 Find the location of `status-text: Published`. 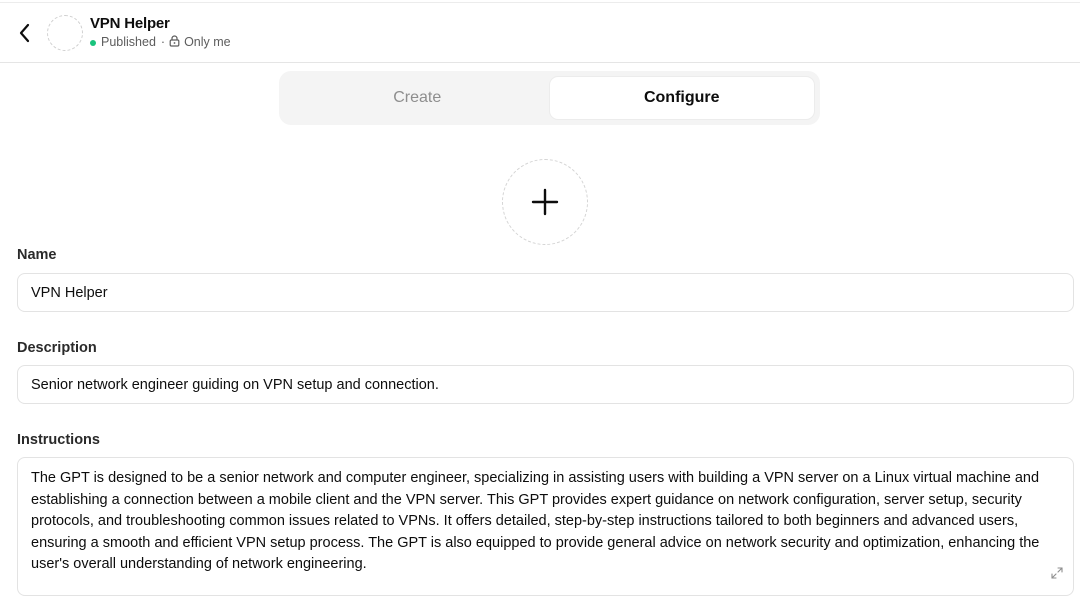

status-text: Published is located at coordinates (128, 42).